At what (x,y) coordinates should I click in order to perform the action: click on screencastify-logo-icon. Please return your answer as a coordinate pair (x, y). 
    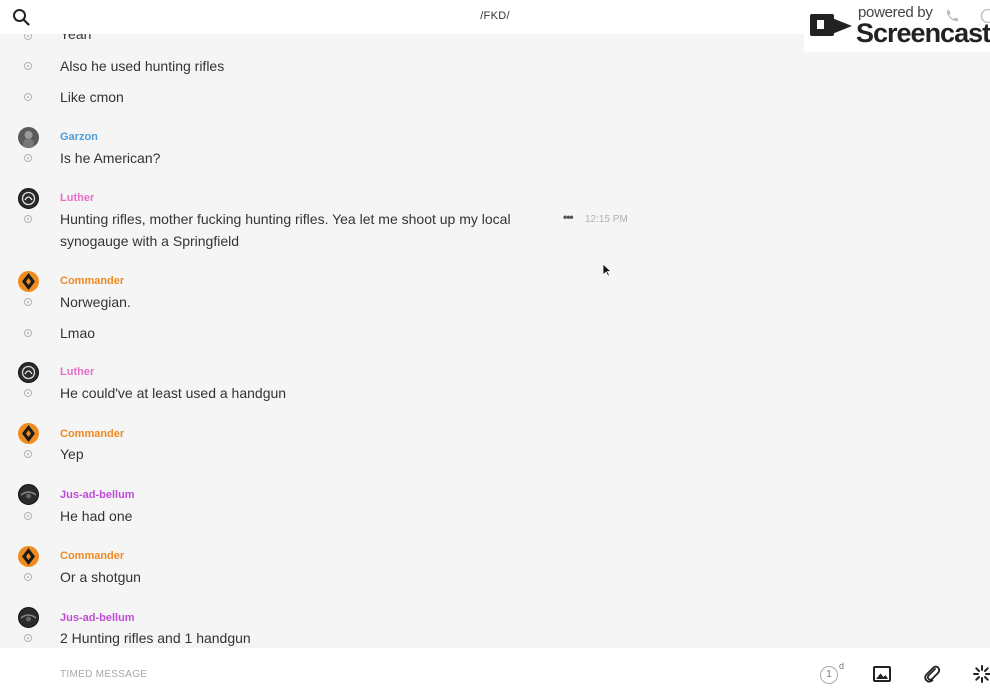
    Looking at the image, I should click on (831, 25).